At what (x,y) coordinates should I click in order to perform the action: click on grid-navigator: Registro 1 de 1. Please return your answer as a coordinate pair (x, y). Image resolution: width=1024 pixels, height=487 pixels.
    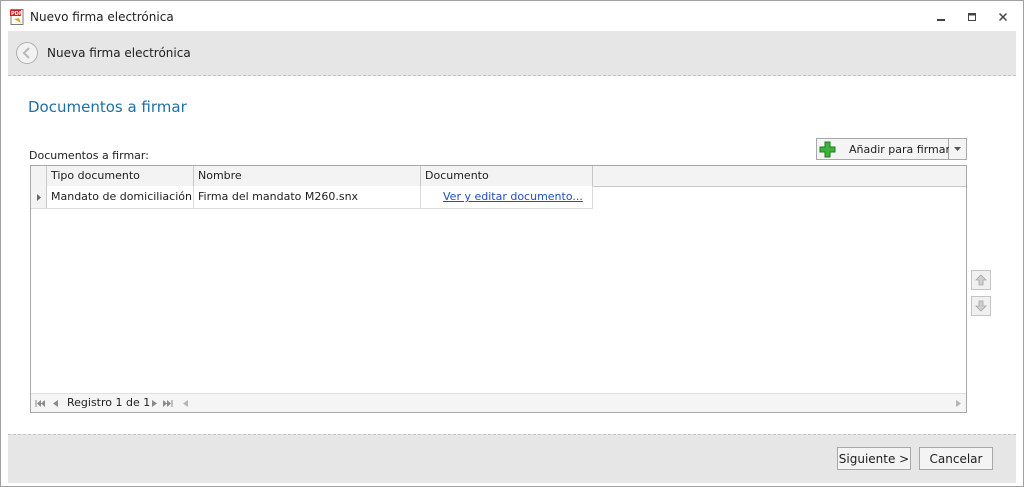
    Looking at the image, I should click on (498, 402).